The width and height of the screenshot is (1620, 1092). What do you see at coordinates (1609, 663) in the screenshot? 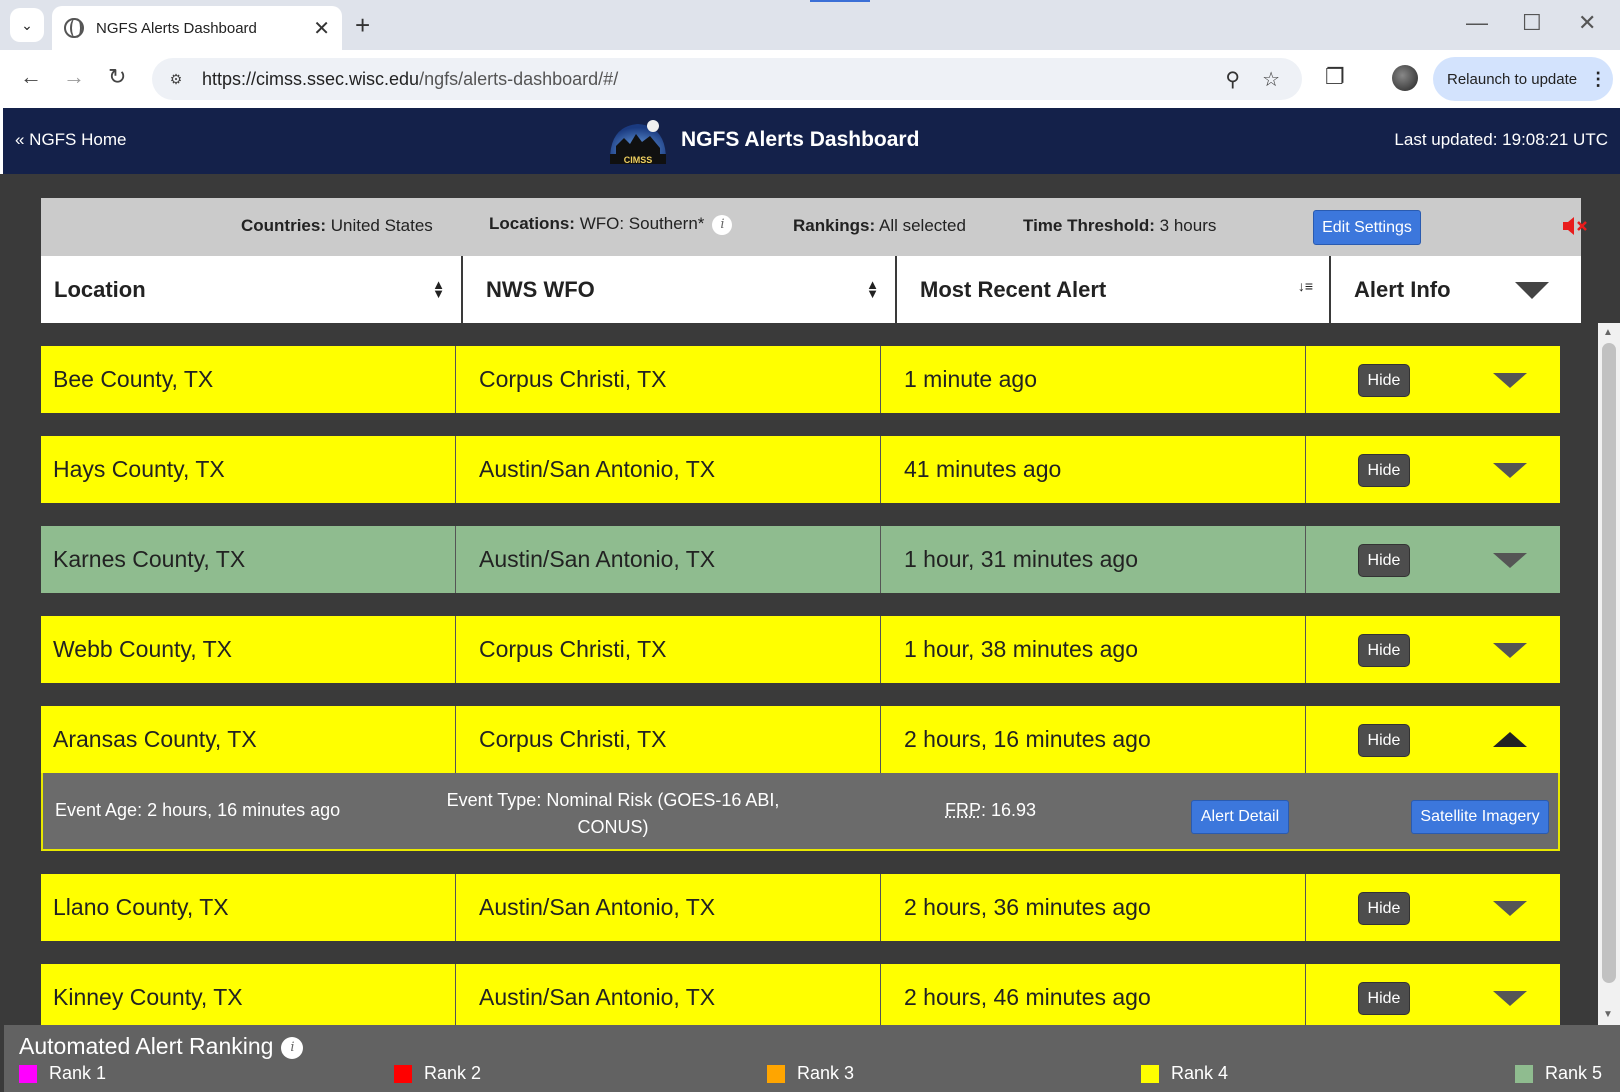
I see `scroll-thumb` at bounding box center [1609, 663].